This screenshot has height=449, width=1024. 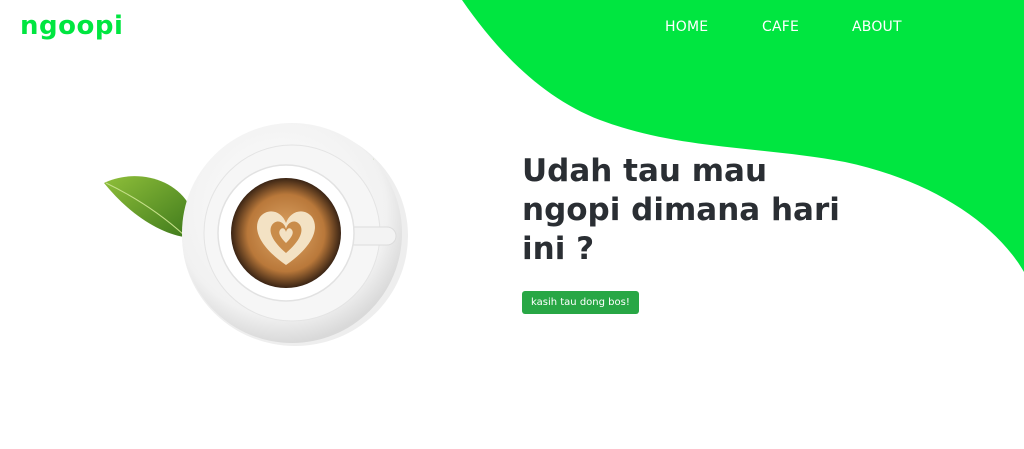 What do you see at coordinates (512, 29) in the screenshot?
I see `main-nav: HOME CAFE ABOUT` at bounding box center [512, 29].